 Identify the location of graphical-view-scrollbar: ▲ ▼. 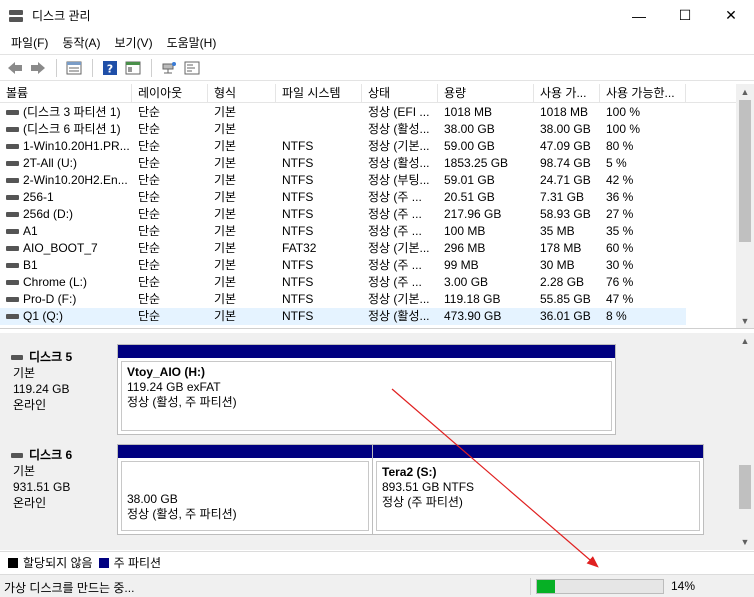
(745, 441).